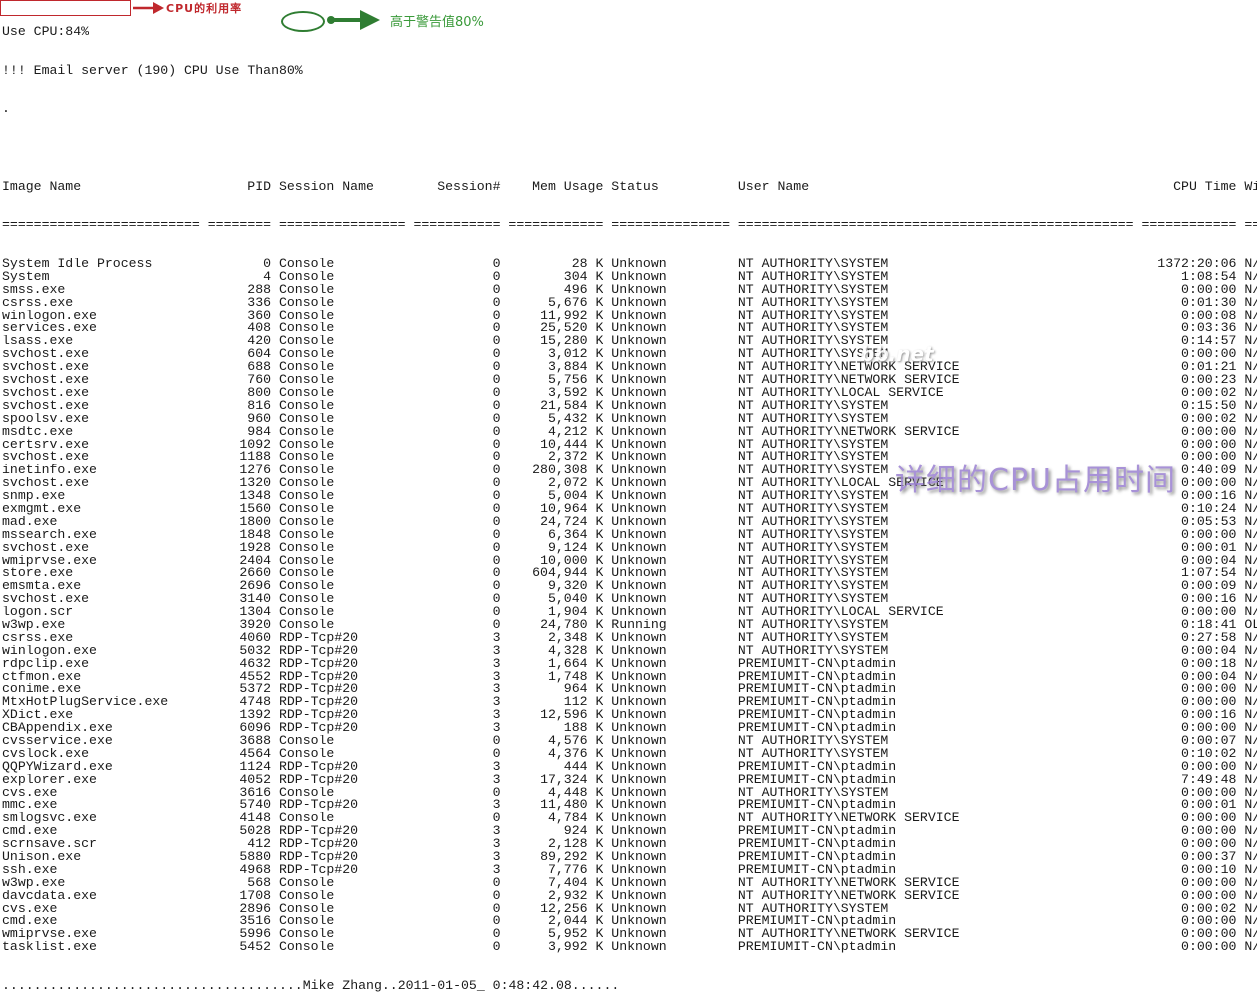 This screenshot has height=1006, width=1257. I want to click on cell-pid: 5452, so click(255, 948).